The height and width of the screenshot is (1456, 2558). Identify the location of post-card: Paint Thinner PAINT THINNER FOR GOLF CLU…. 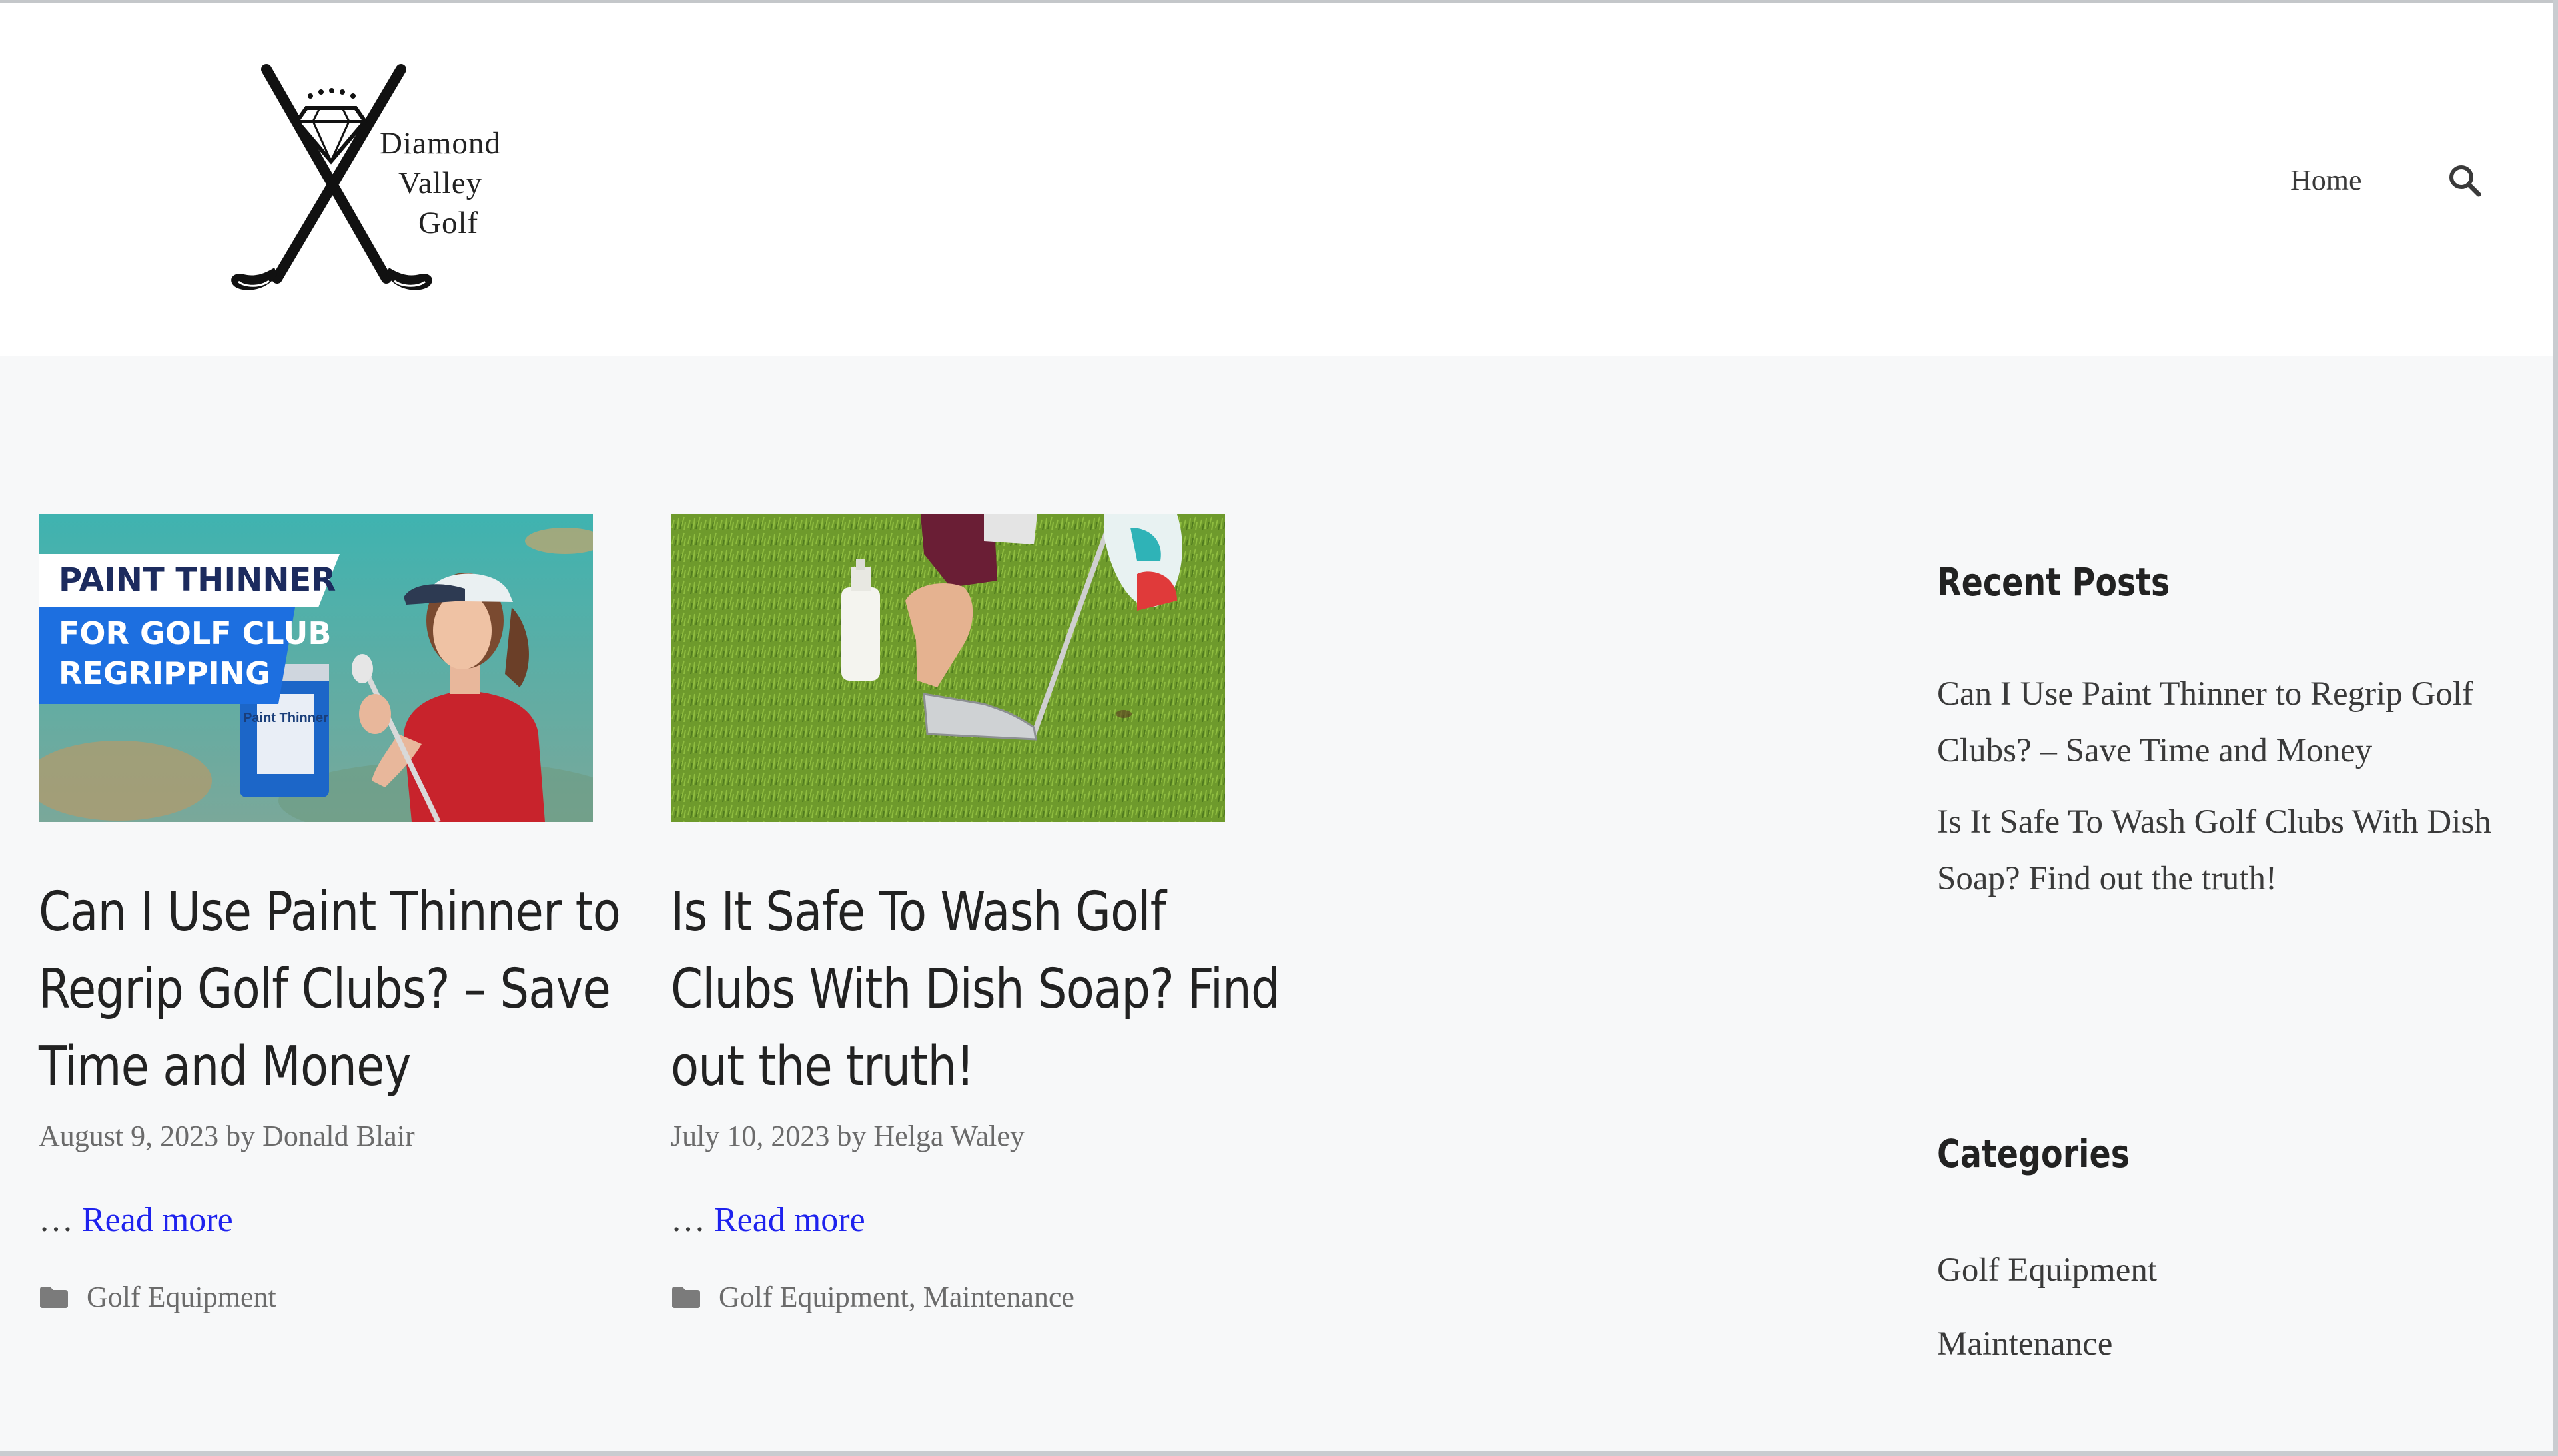
(330, 913).